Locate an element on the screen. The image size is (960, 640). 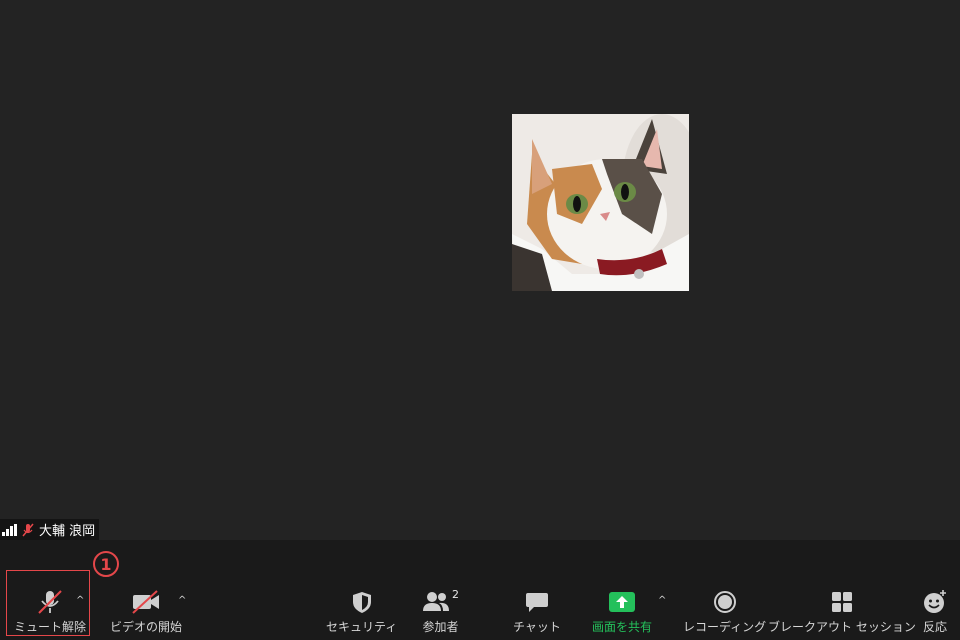
shield-icon is located at coordinates (361, 602).